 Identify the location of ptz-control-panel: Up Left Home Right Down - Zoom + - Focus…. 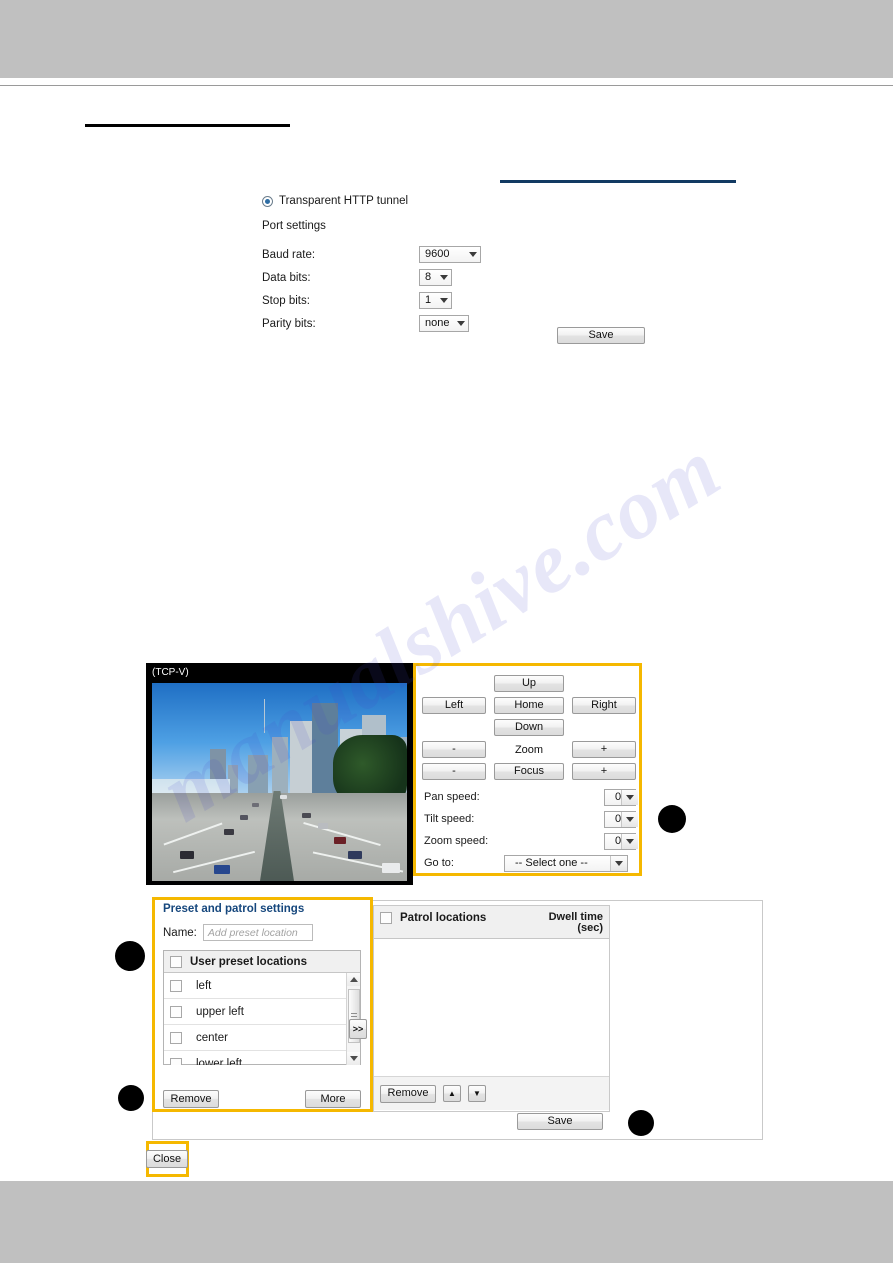
(527, 769).